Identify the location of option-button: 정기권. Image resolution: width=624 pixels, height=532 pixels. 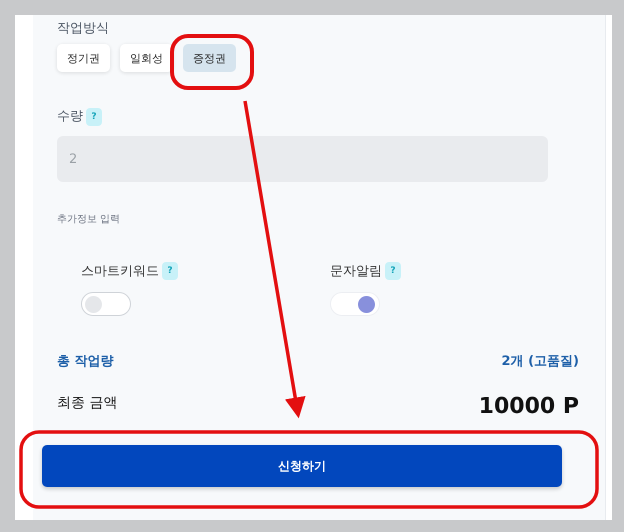
(83, 58).